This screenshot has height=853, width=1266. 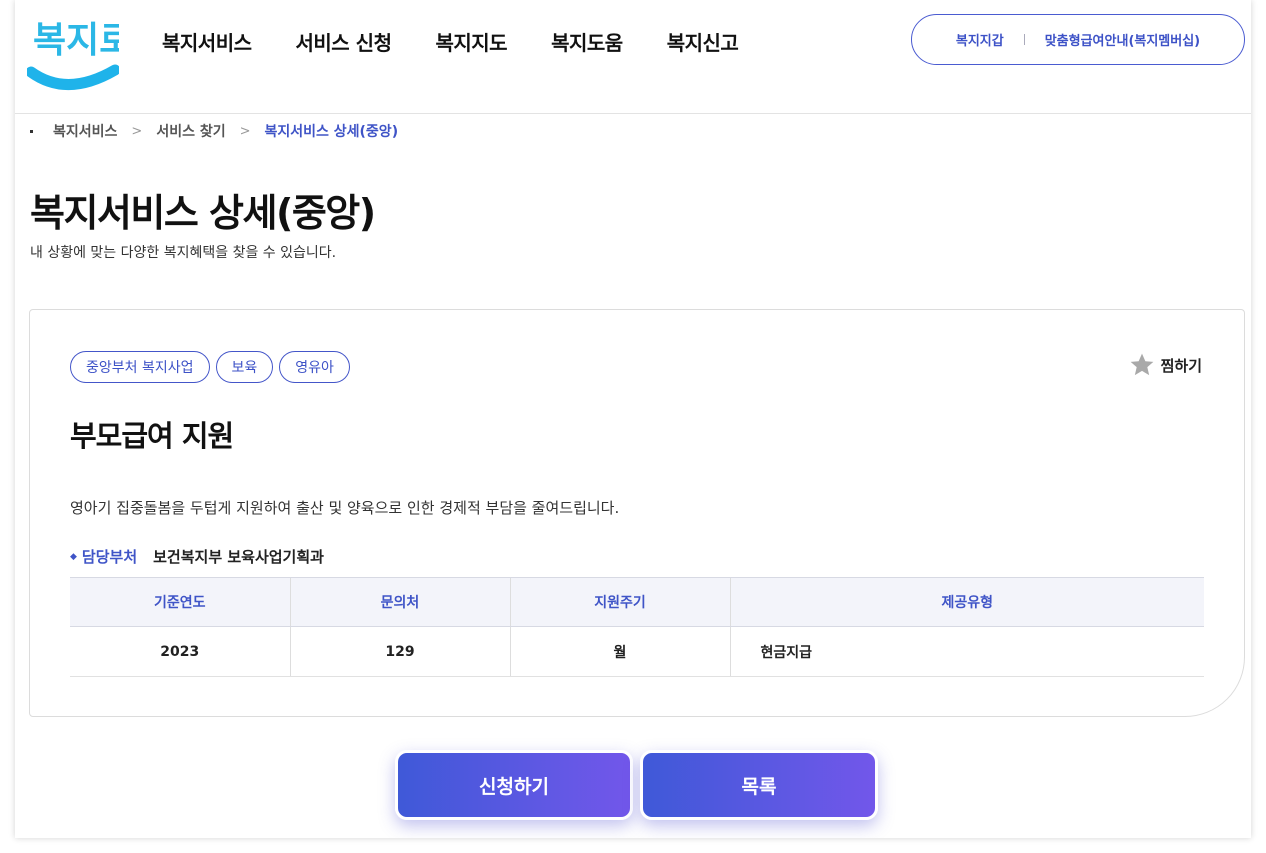 I want to click on department-label: 담당부처, so click(x=109, y=557).